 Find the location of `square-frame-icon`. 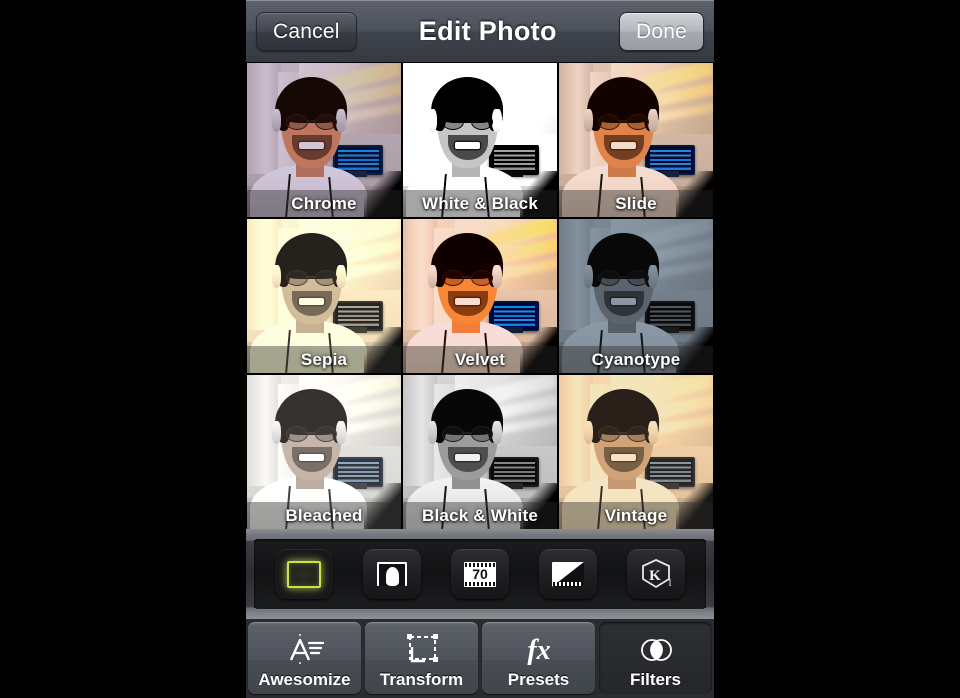

square-frame-icon is located at coordinates (304, 574).